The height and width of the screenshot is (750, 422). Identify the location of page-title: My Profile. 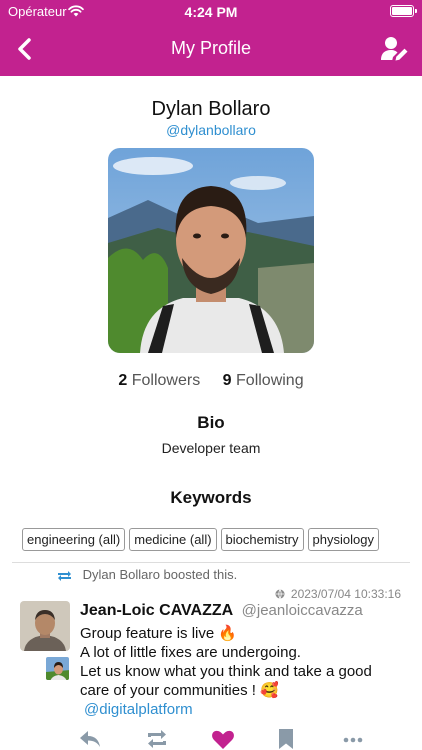
(210, 48).